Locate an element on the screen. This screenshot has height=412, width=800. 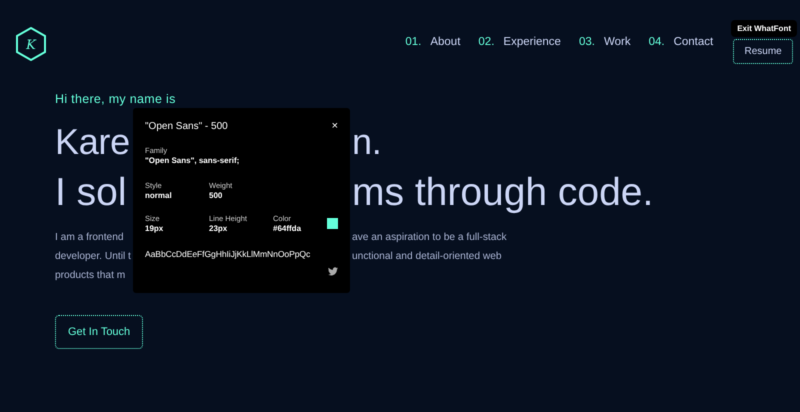
property-value: 23px is located at coordinates (218, 228).